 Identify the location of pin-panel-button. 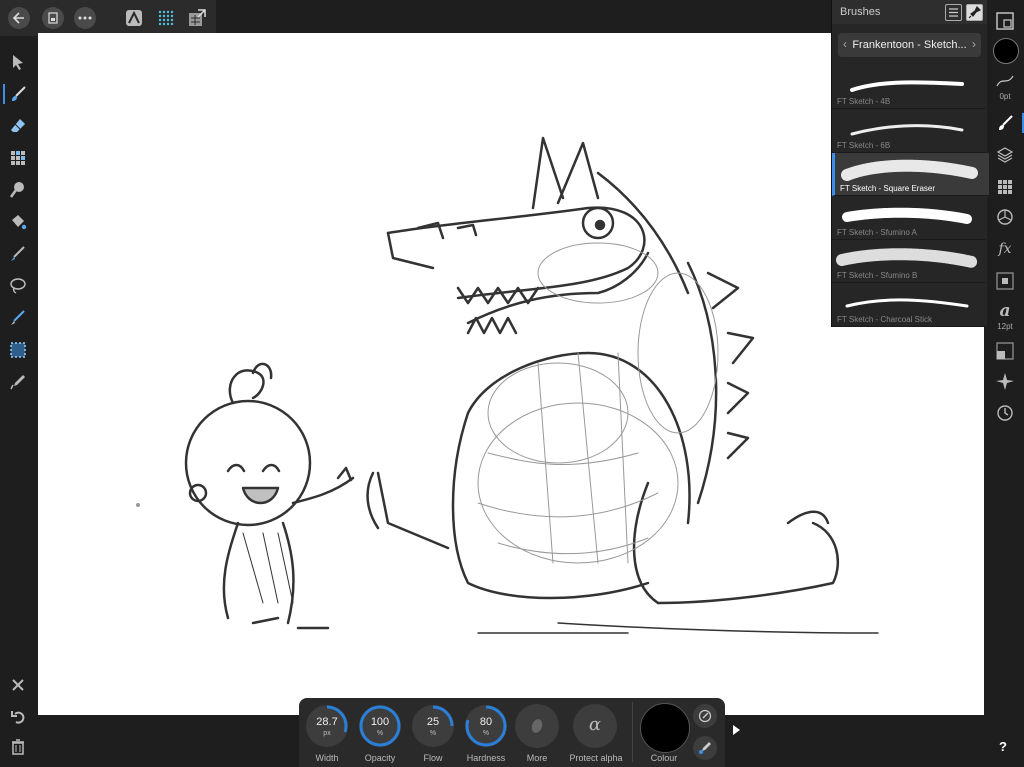
(974, 12).